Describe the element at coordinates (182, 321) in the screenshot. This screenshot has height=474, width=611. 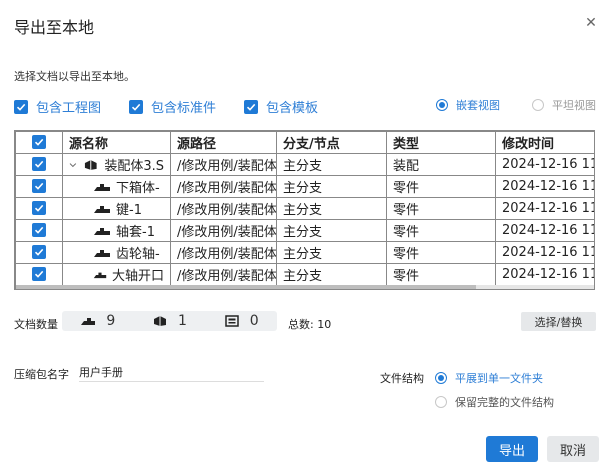
I see `assembly-count-value: 1` at that location.